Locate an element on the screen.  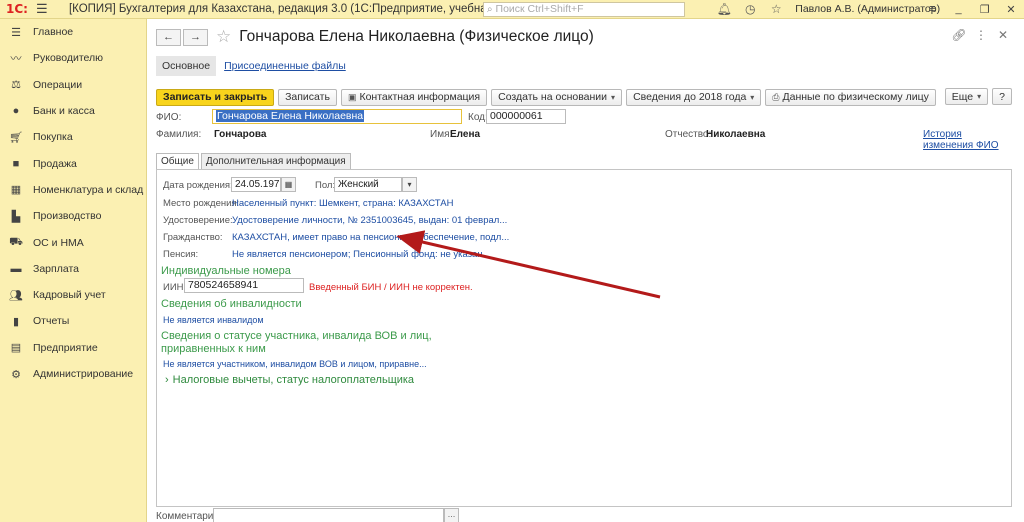
sidebar-item-admin: ⚙ Администрирование is located at coordinates (73, 374).